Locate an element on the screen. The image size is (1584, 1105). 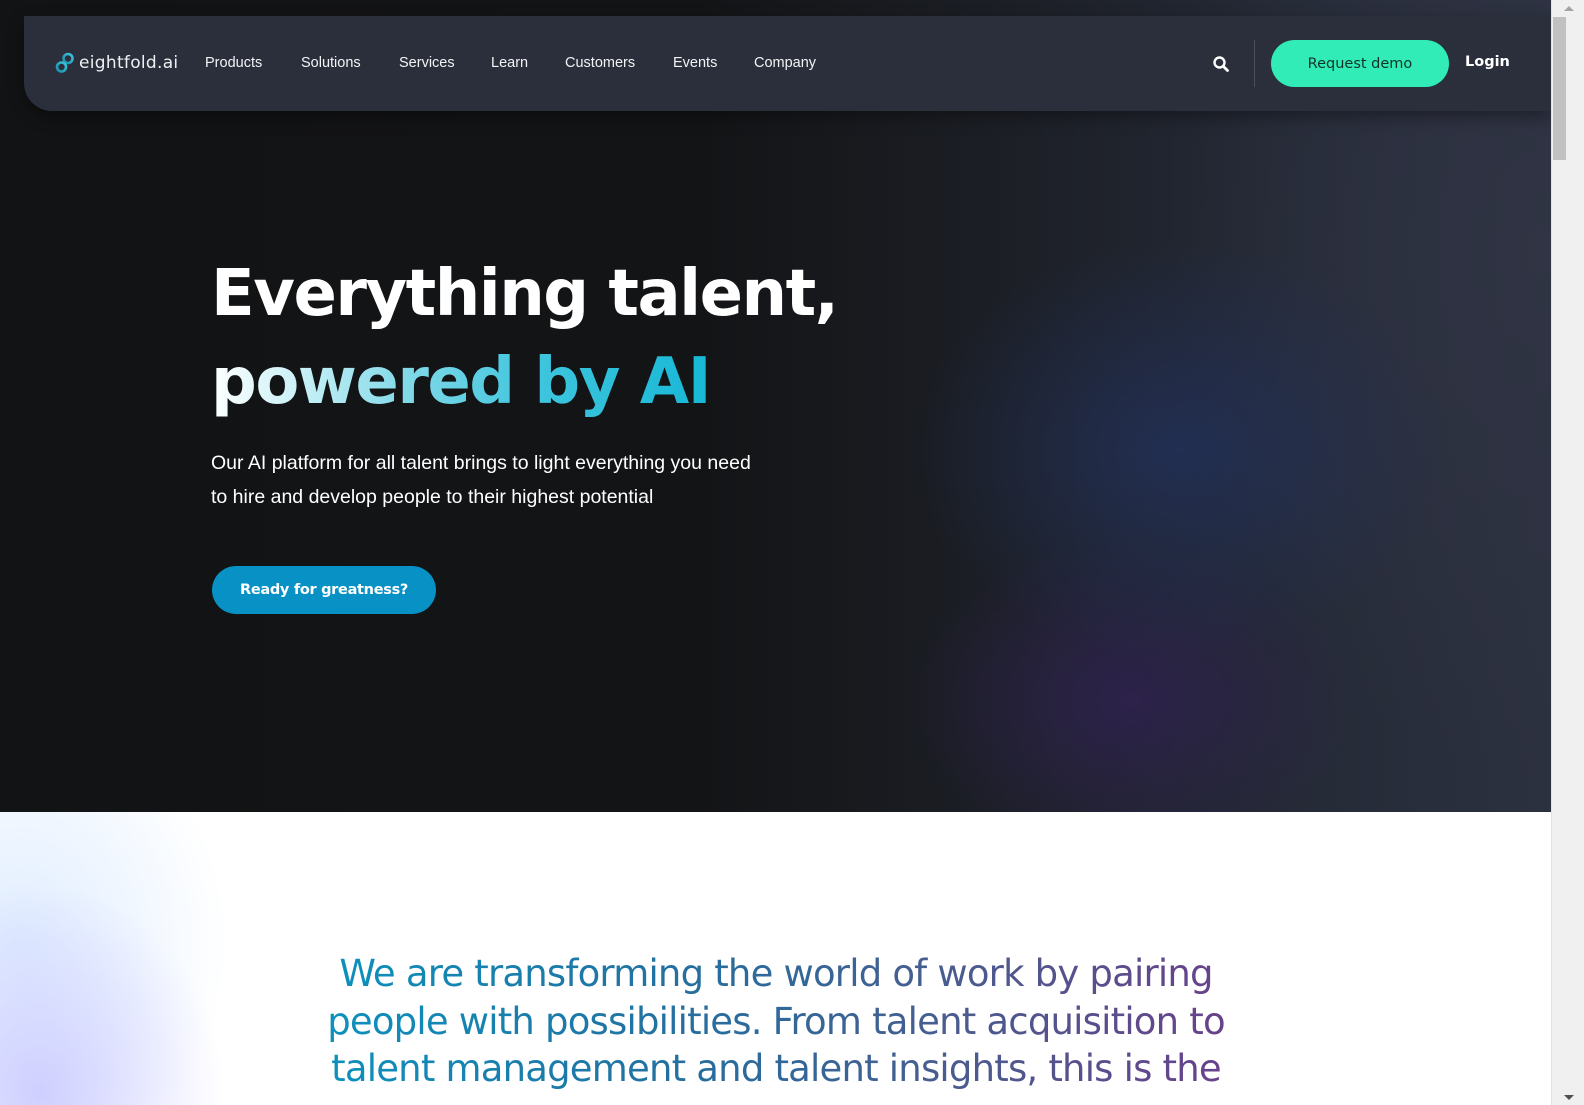
headline-line-1: Everything talent, is located at coordinates (525, 294).